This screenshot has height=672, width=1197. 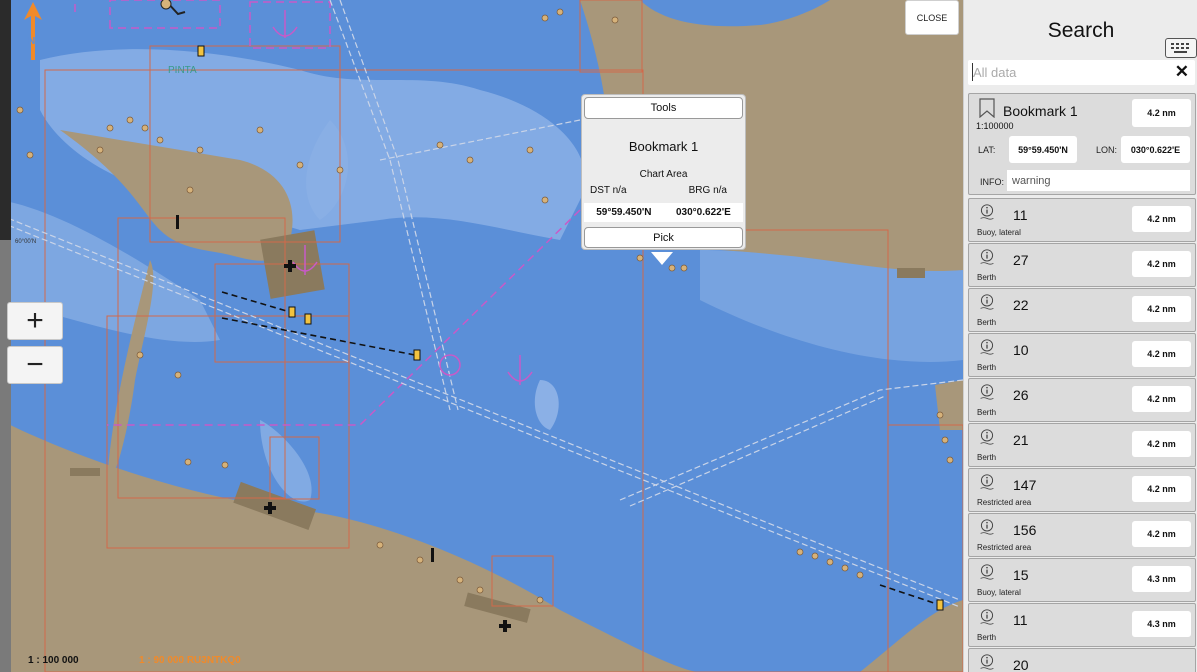 I want to click on result-number: 156, so click(x=1025, y=530).